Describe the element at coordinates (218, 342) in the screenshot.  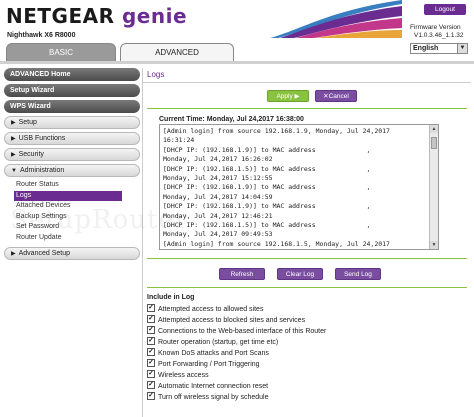
I see `option-label: Router operation (startup, get time etc)` at that location.